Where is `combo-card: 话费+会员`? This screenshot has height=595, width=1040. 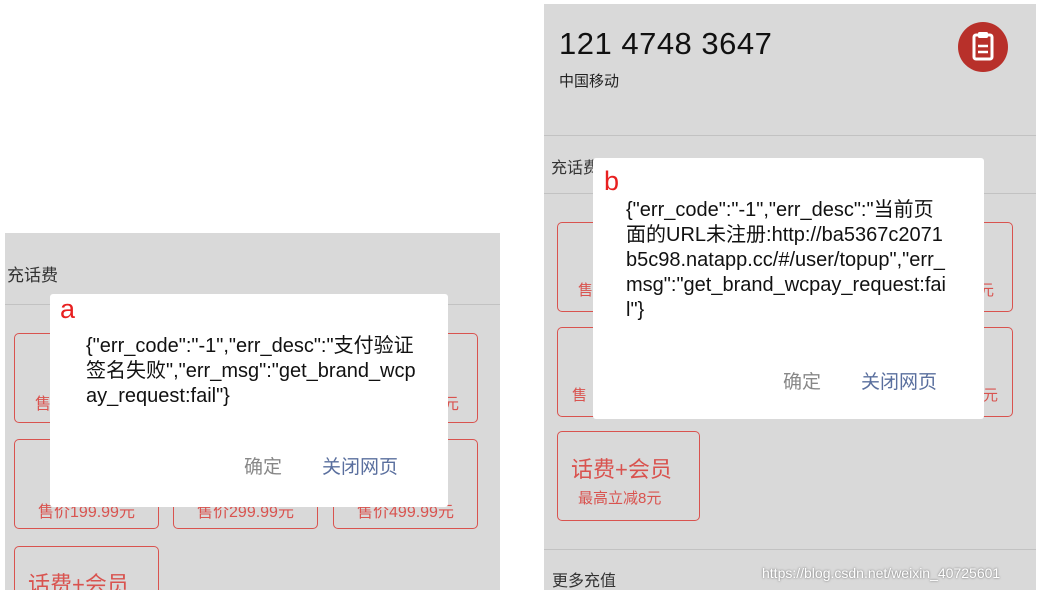
combo-card: 话费+会员 is located at coordinates (86, 568).